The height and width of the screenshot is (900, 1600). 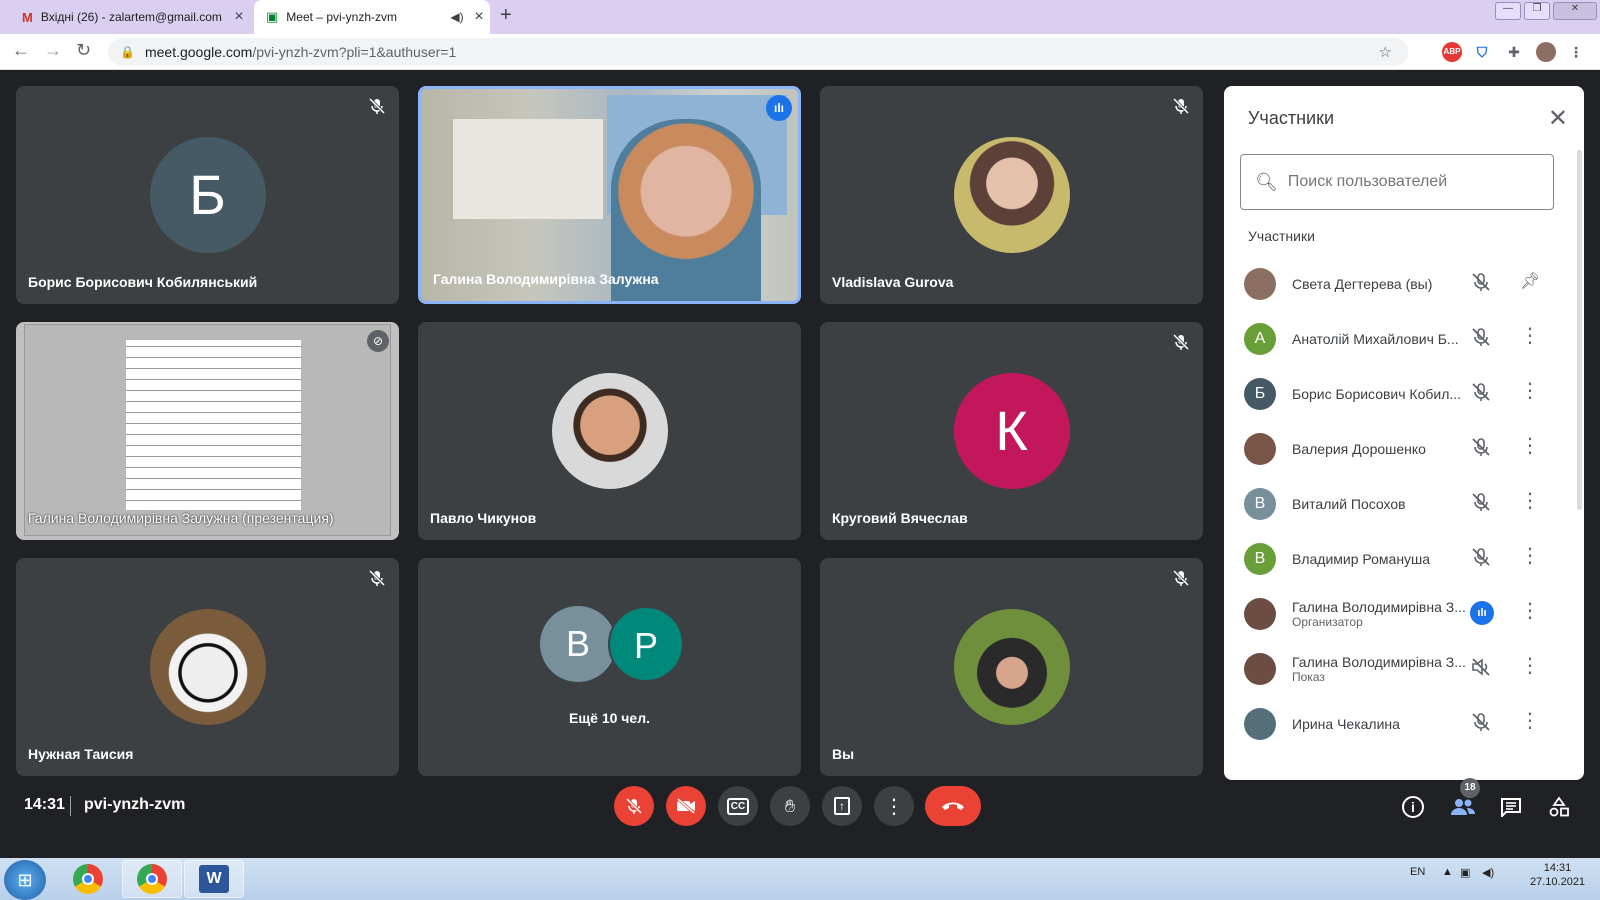 What do you see at coordinates (1397, 338) in the screenshot?
I see `participant-row: А Анатолій Михайлович Б... ⋮` at bounding box center [1397, 338].